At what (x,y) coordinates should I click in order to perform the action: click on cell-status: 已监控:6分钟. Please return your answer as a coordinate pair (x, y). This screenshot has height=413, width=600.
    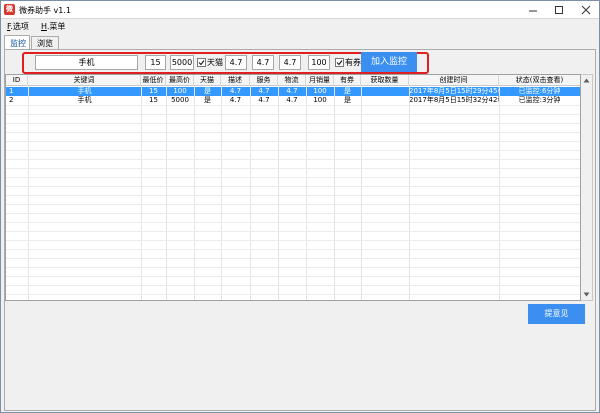
    Looking at the image, I should click on (539, 91).